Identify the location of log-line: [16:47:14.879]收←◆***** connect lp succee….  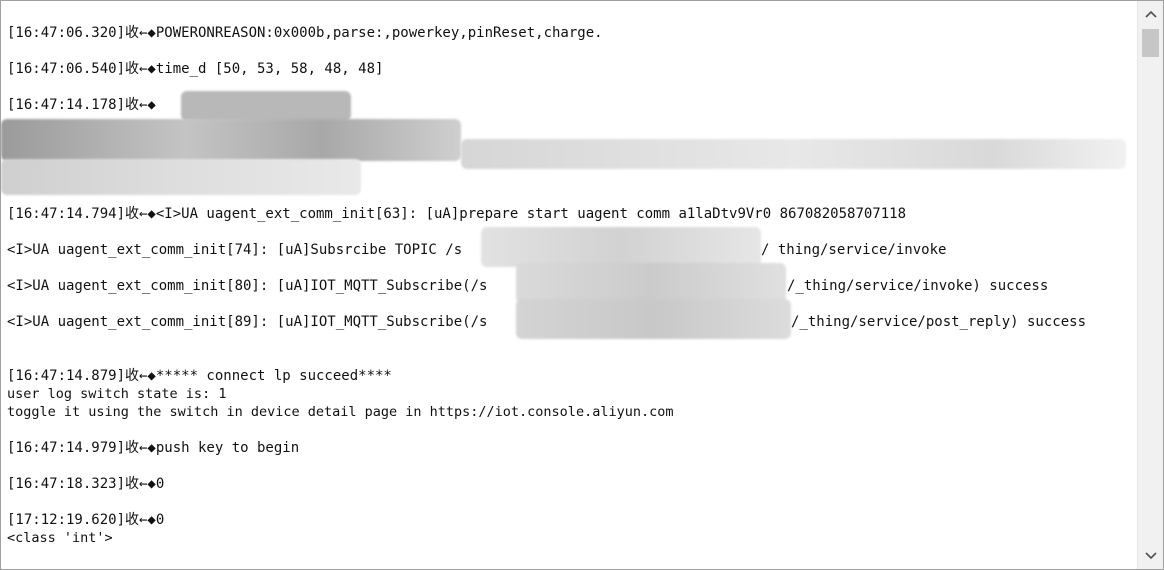
(199, 376).